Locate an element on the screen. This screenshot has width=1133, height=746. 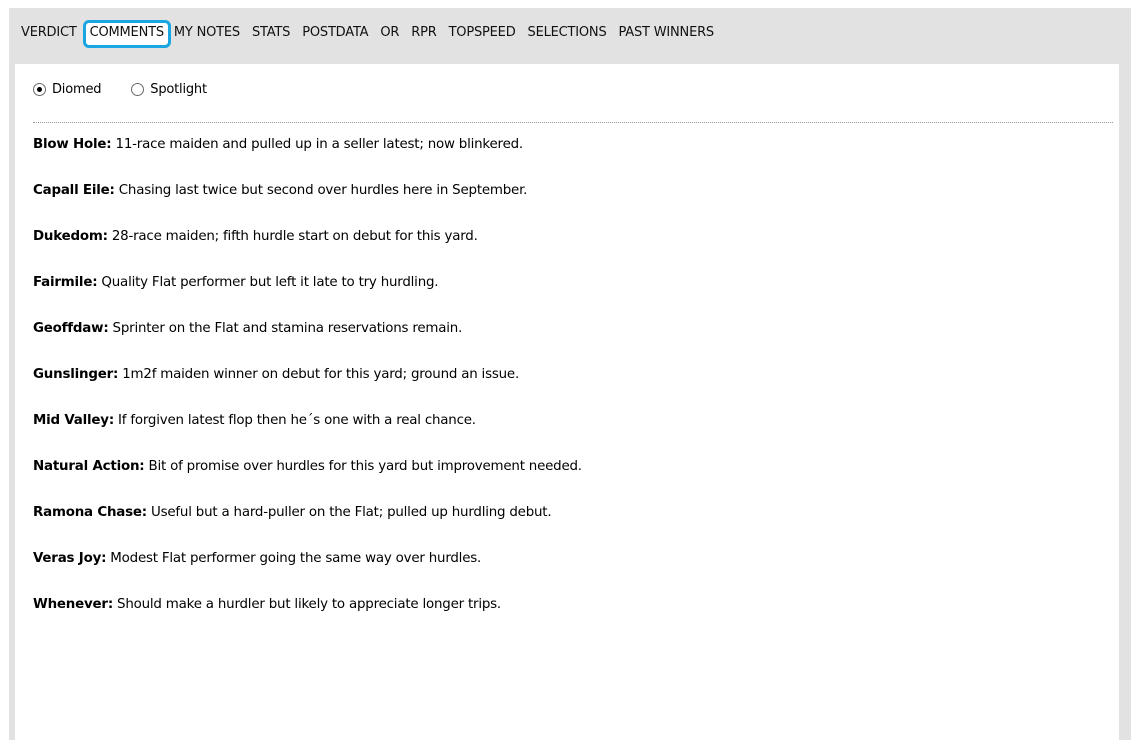
radio-spotlight-label: Spotlight is located at coordinates (178, 89).